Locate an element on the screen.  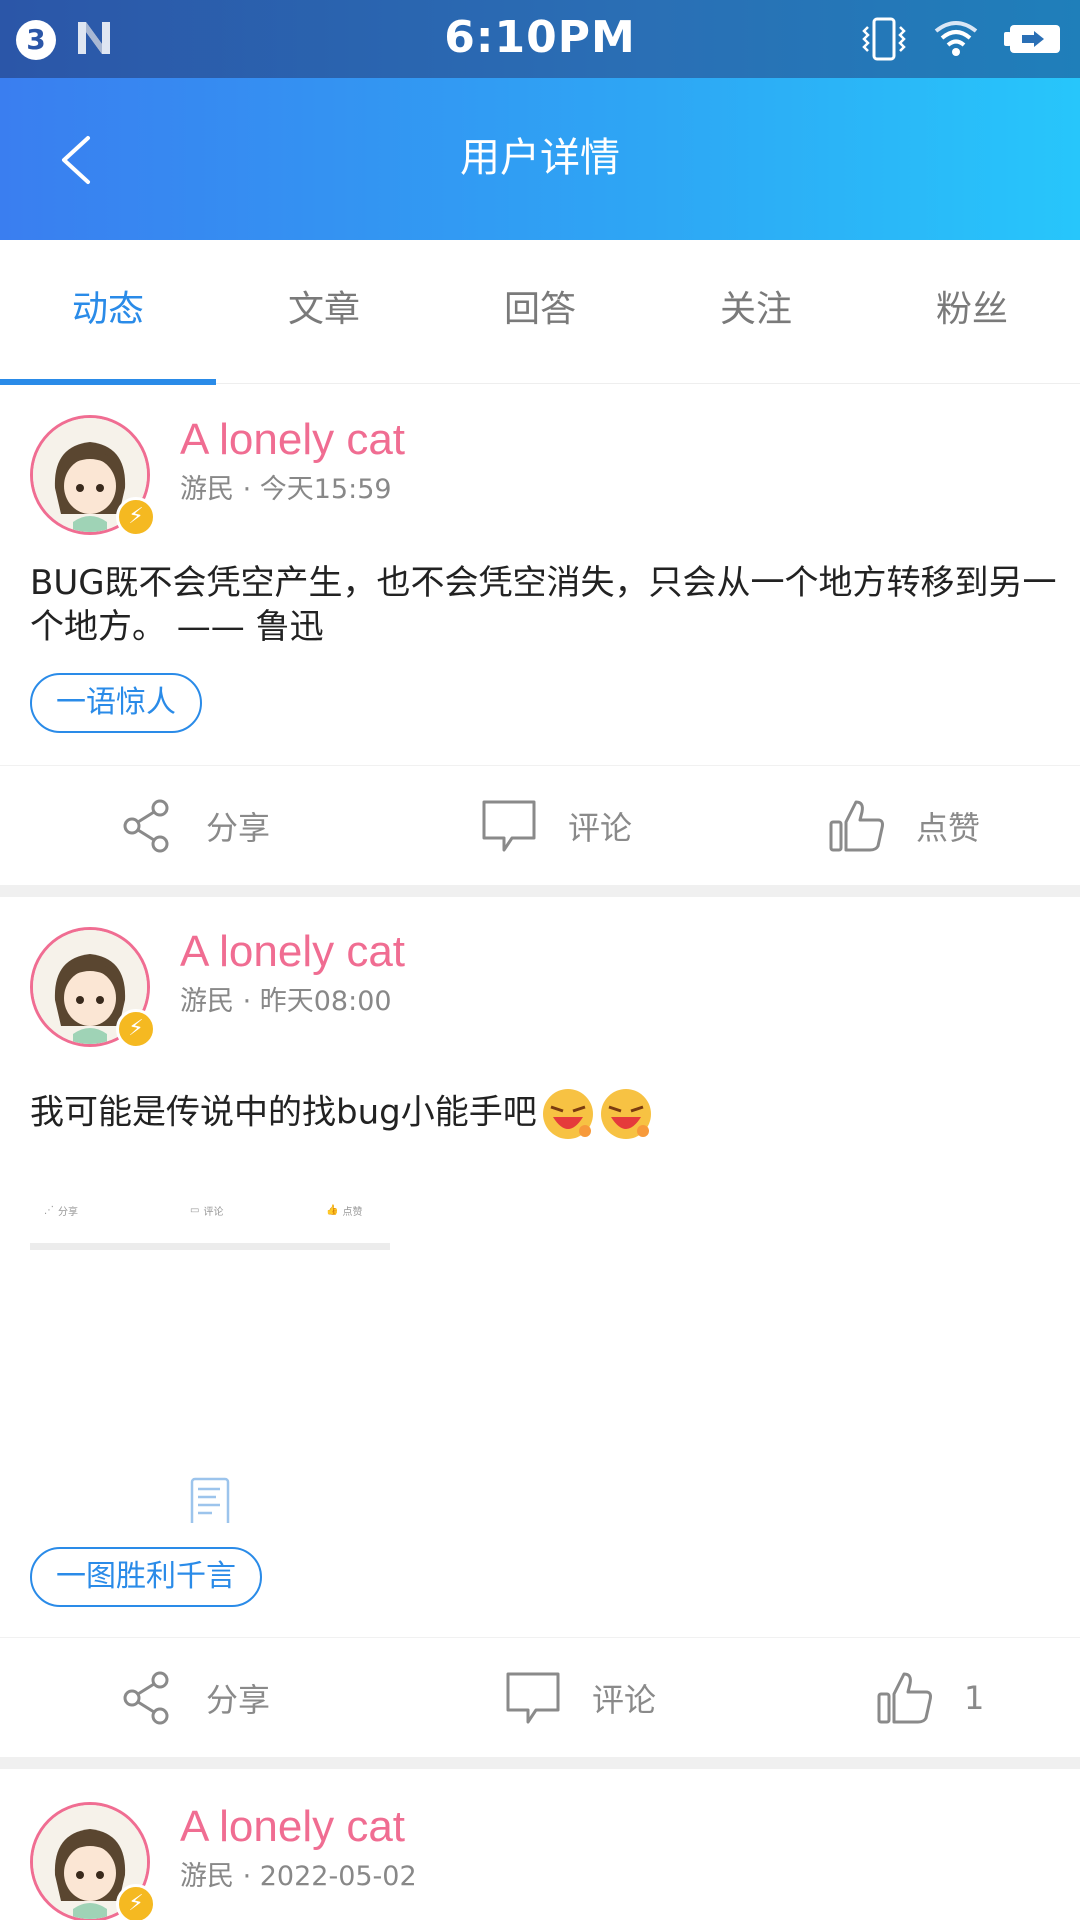
page-title: 用户详情 is located at coordinates (540, 158).